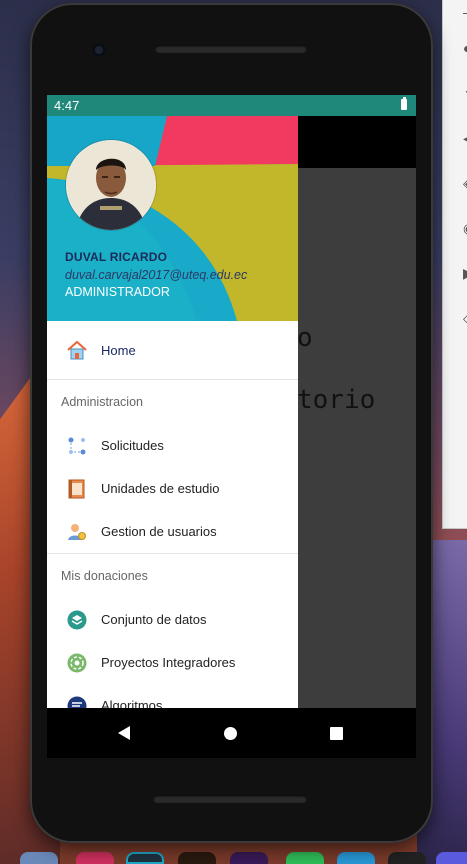 Image resolution: width=467 pixels, height=864 pixels. Describe the element at coordinates (77, 489) in the screenshot. I see `book-icon` at that location.